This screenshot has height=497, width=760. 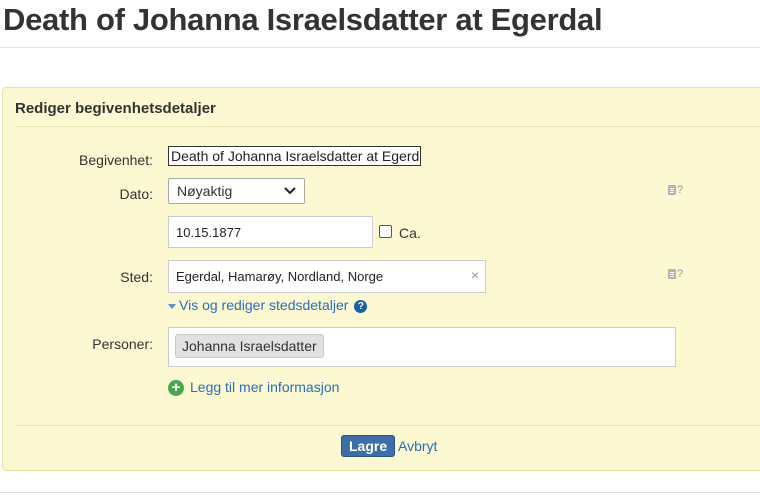 I want to click on date-type-value: Nøyaktig, so click(x=205, y=191).